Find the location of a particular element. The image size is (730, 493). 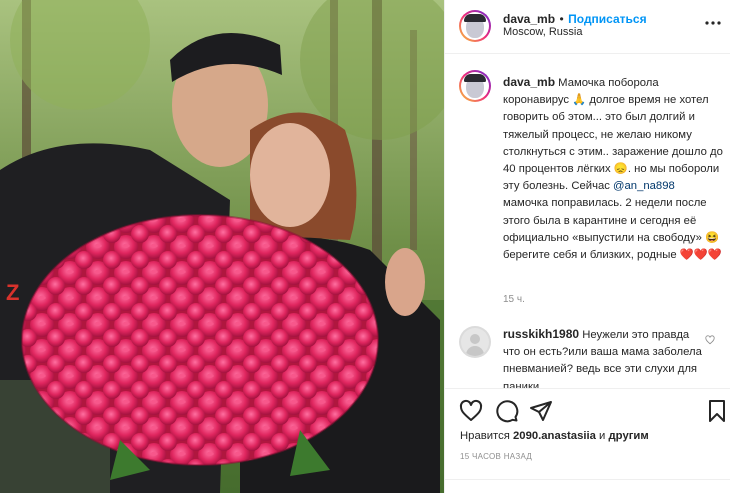

more-options-icon is located at coordinates (713, 21).